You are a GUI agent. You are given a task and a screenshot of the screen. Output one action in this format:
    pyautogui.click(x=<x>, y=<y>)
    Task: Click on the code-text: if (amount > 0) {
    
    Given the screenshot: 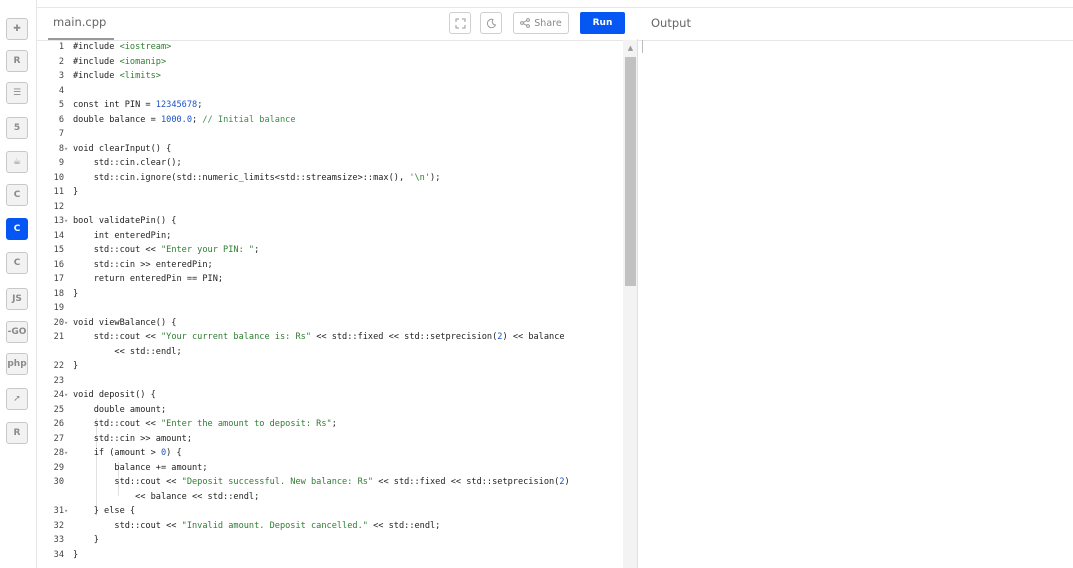 What is the action you would take?
    pyautogui.click(x=127, y=453)
    